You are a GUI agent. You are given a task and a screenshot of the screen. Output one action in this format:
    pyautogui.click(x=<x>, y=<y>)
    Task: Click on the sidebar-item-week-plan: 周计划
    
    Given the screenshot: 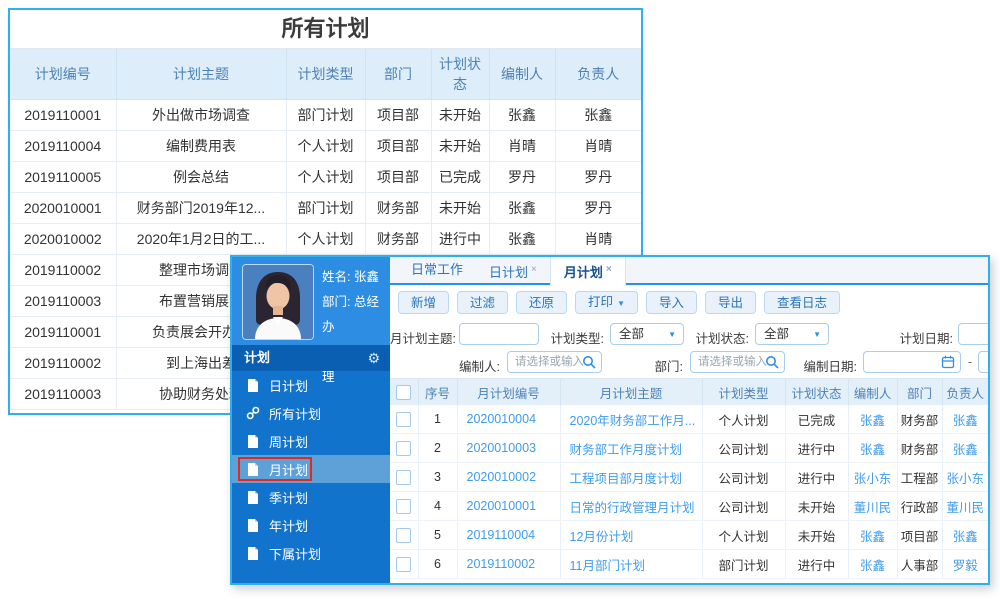 What is the action you would take?
    pyautogui.click(x=311, y=441)
    